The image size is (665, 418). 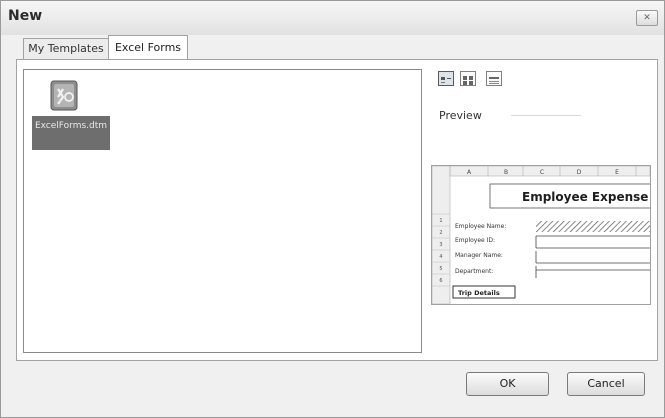 I want to click on list-view-icon, so click(x=468, y=80).